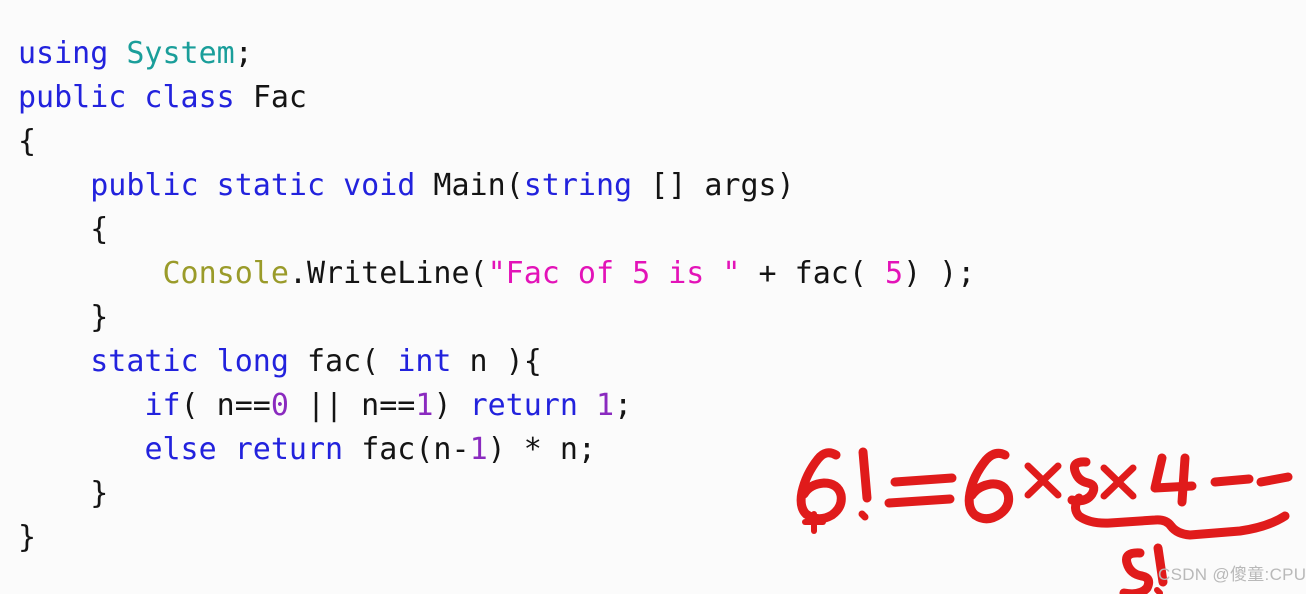 The width and height of the screenshot is (1306, 594). Describe the element at coordinates (424, 361) in the screenshot. I see `code-token: int` at that location.